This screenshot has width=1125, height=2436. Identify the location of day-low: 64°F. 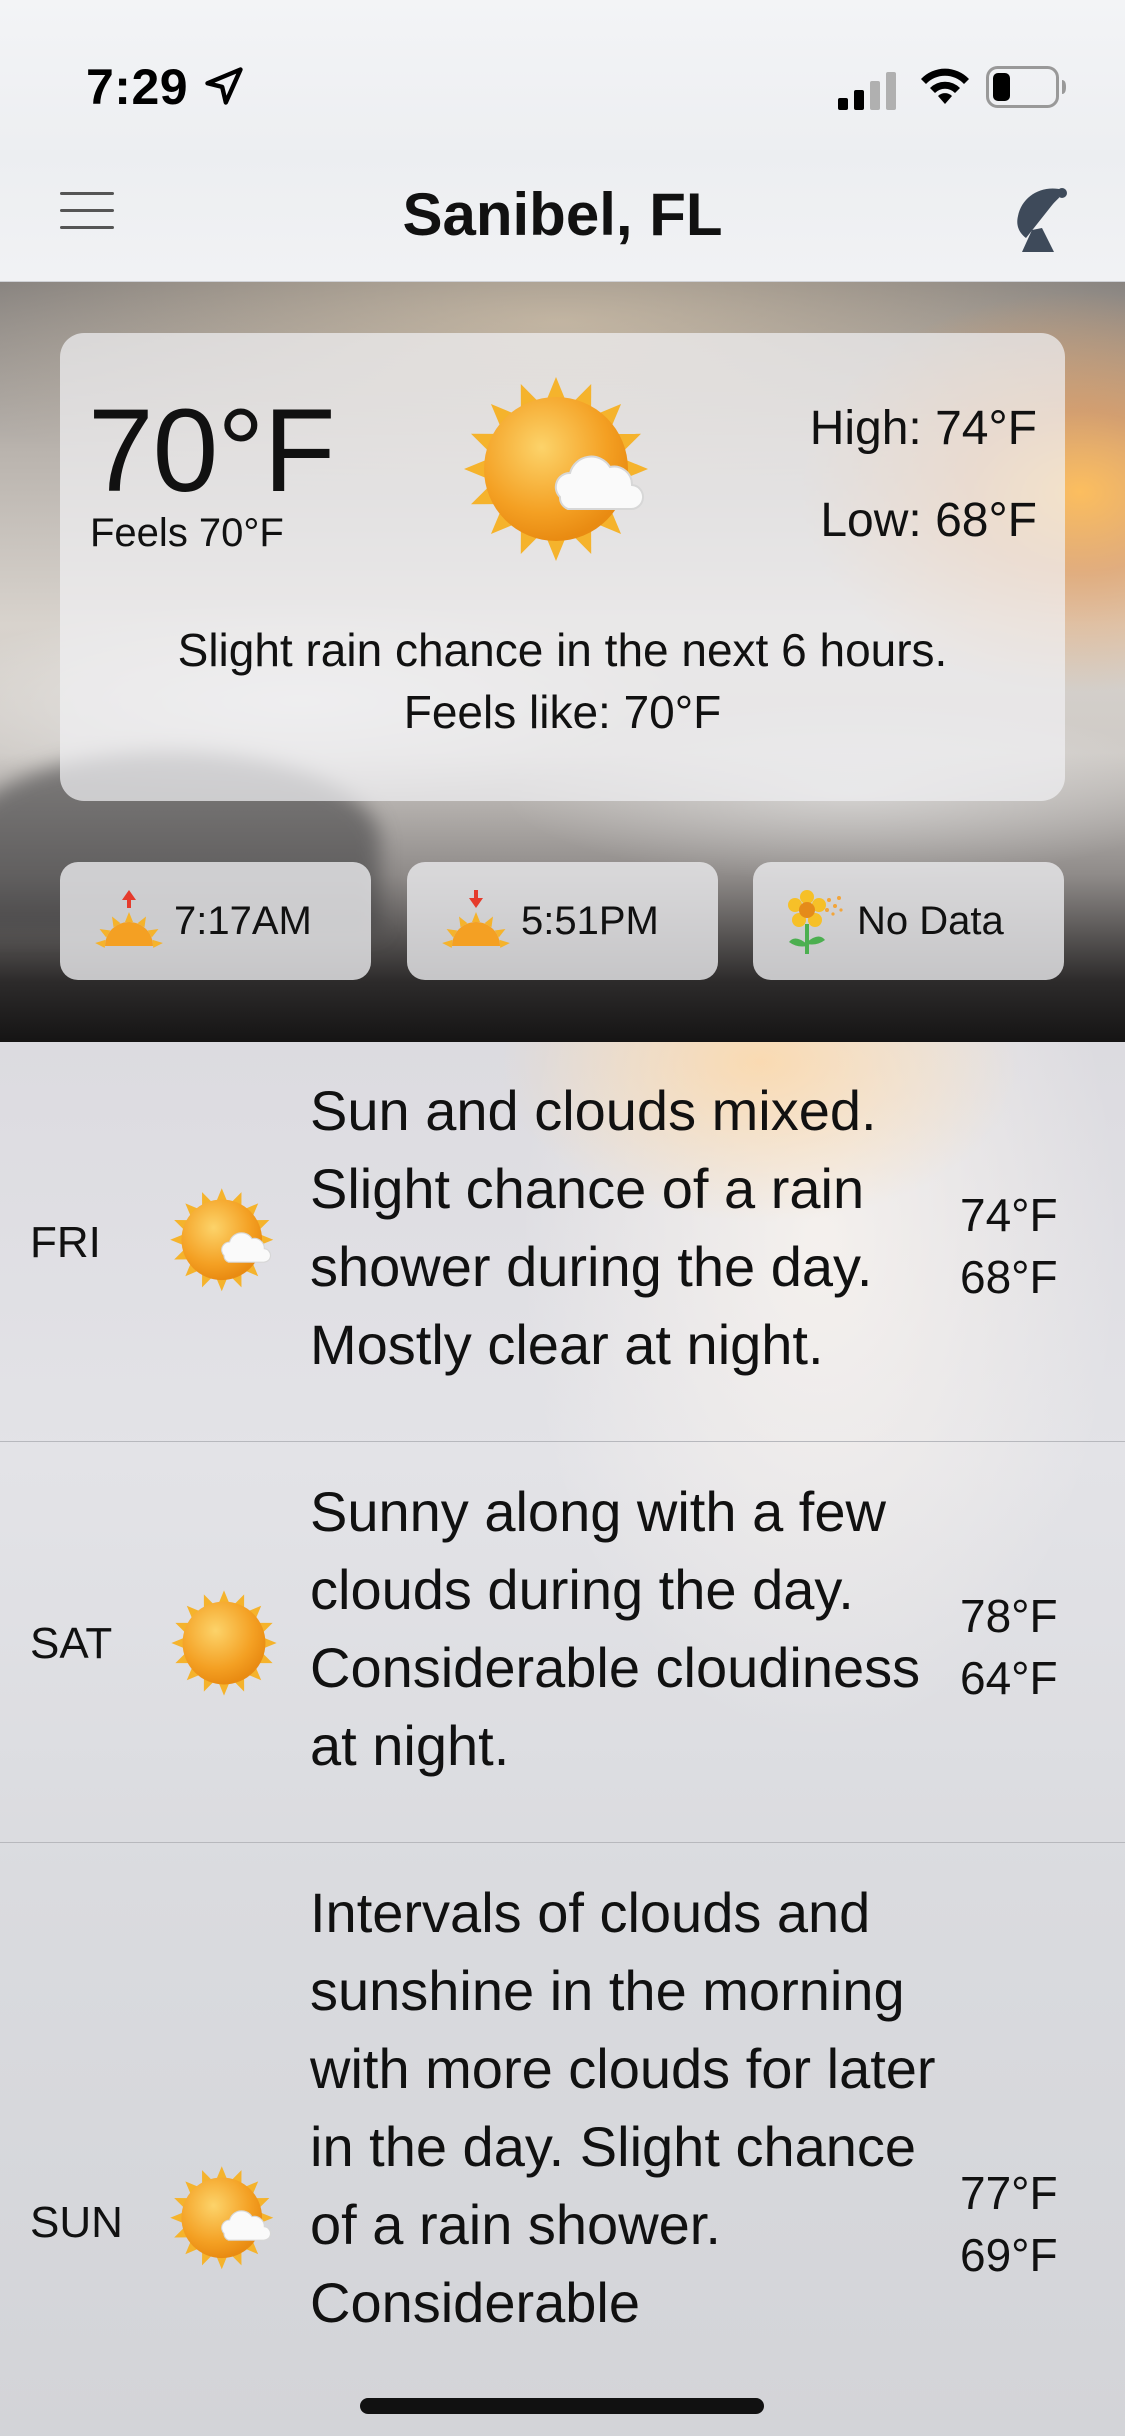
(1009, 1678).